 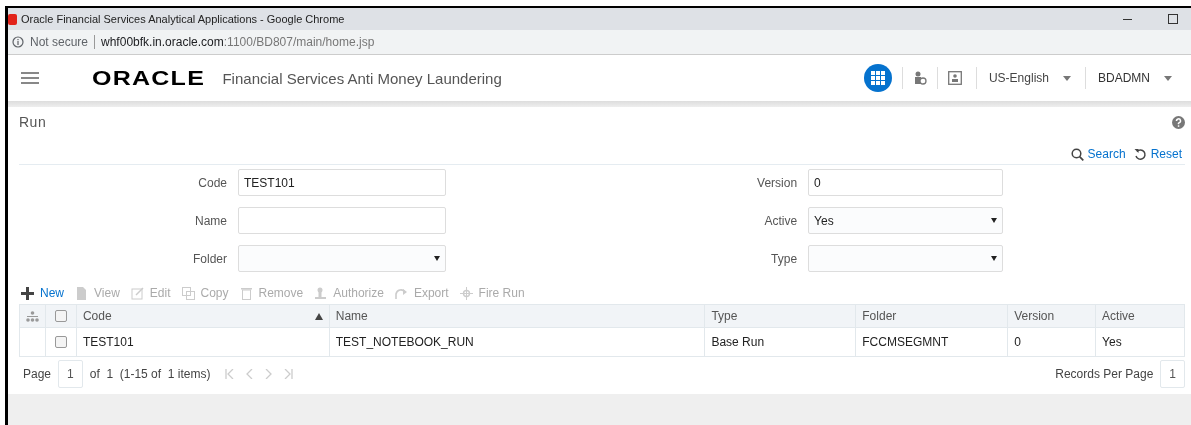 What do you see at coordinates (1098, 154) in the screenshot?
I see `search-link: Search` at bounding box center [1098, 154].